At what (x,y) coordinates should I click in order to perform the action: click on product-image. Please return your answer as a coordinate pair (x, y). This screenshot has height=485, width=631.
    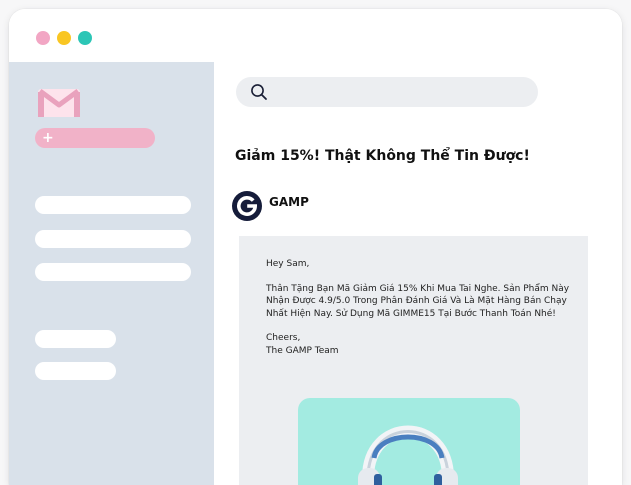
    Looking at the image, I should click on (409, 441).